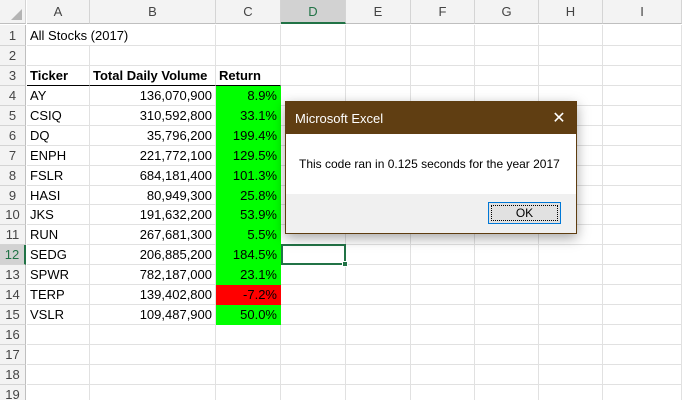 The height and width of the screenshot is (400, 682). What do you see at coordinates (58, 136) in the screenshot?
I see `ticker-cell: DQ` at bounding box center [58, 136].